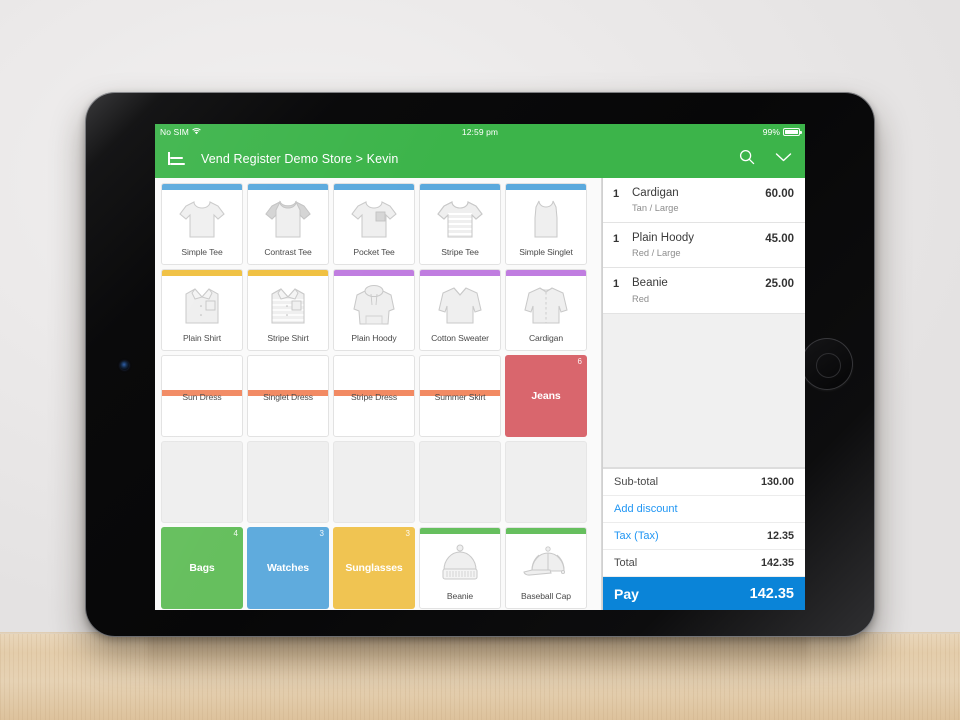 The height and width of the screenshot is (720, 960). I want to click on product-image-contrast-tee, so click(288, 219).